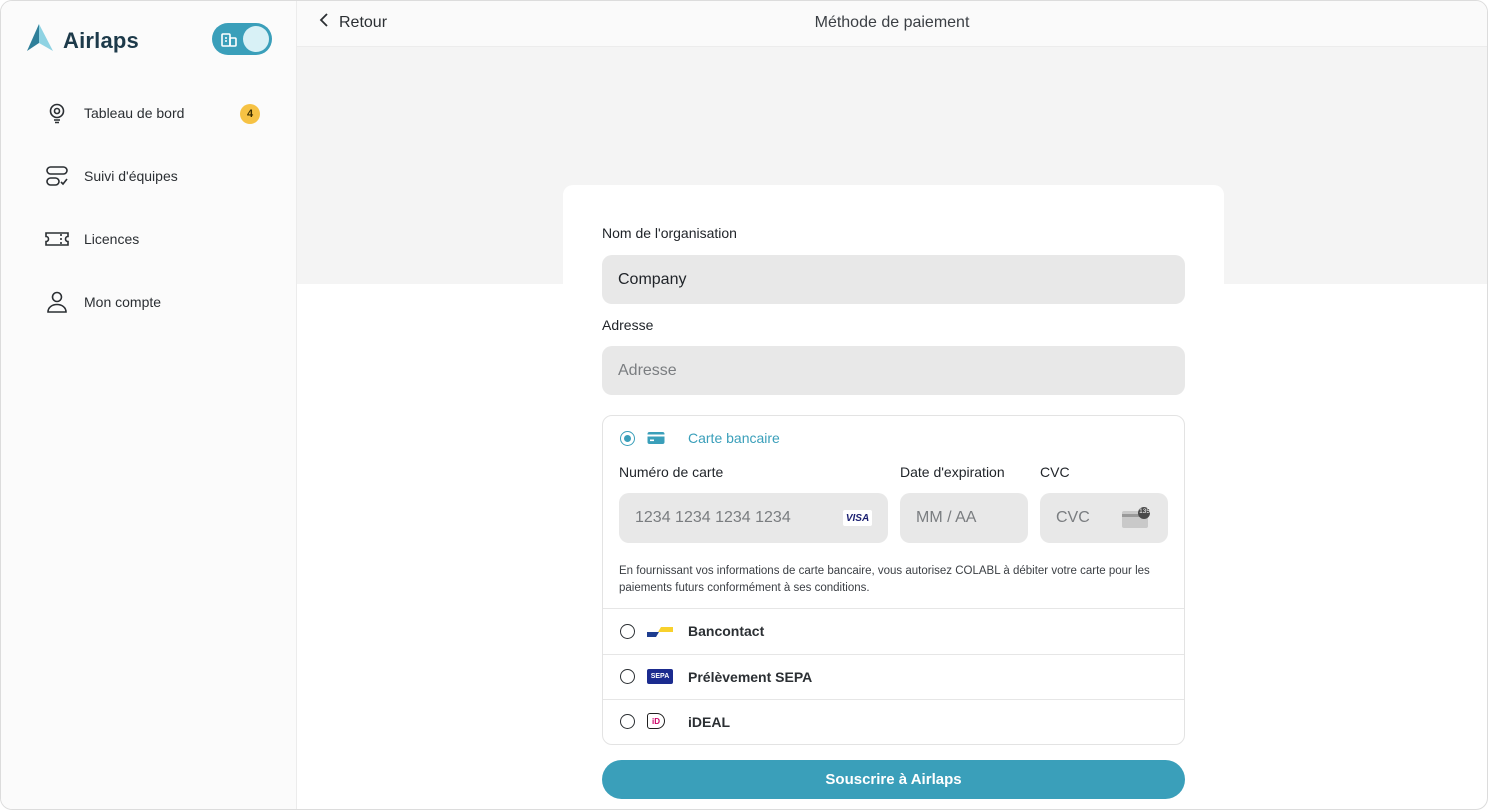 Image resolution: width=1488 pixels, height=810 pixels. What do you see at coordinates (656, 440) in the screenshot?
I see `credit-card-icon` at bounding box center [656, 440].